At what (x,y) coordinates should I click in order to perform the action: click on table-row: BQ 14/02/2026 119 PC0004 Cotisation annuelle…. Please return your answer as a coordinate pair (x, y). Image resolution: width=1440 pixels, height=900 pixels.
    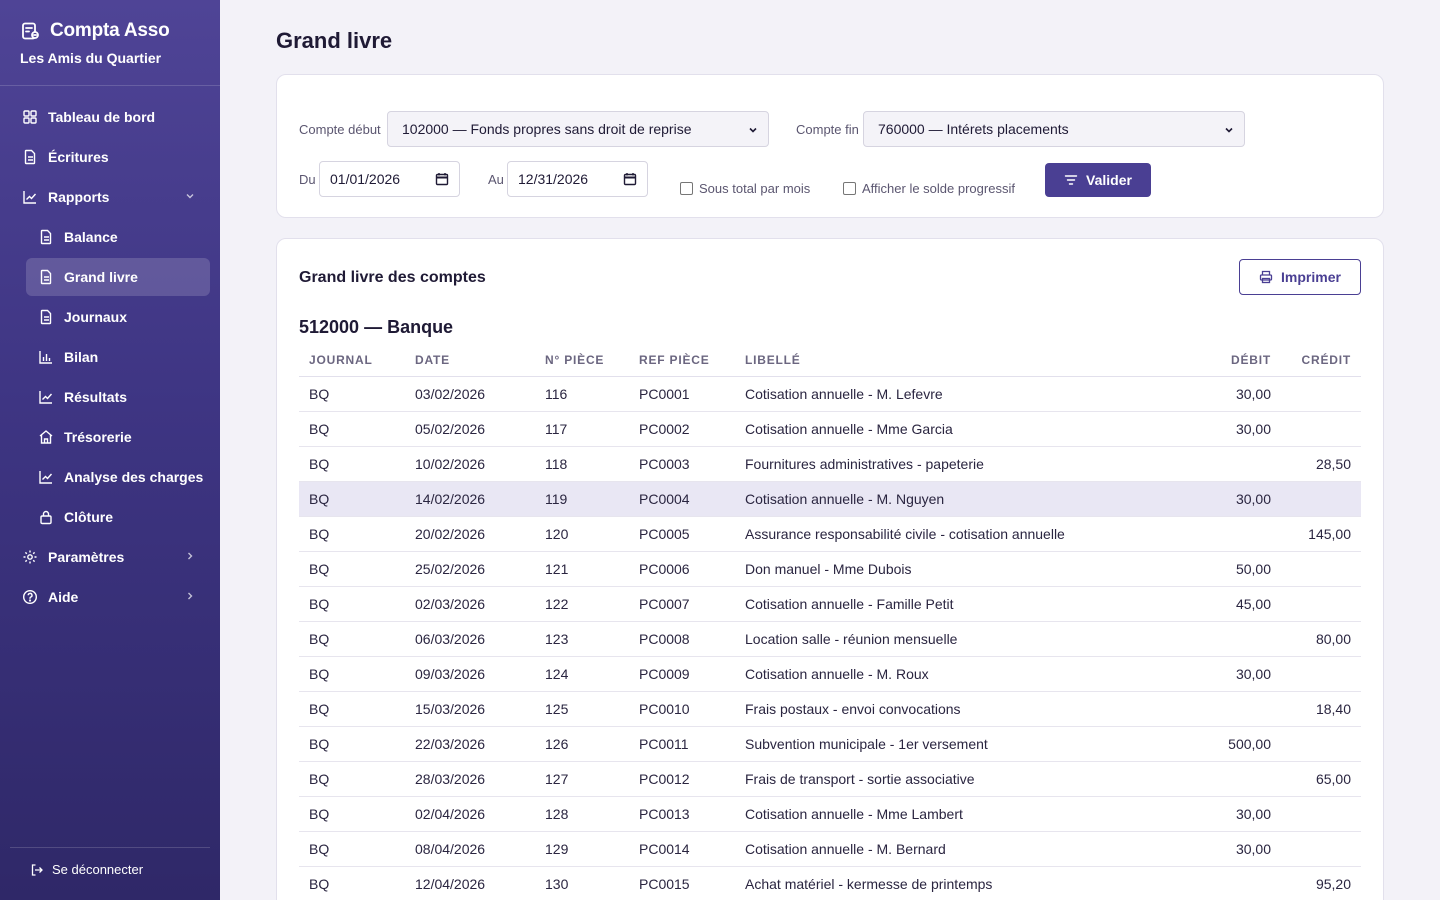
    Looking at the image, I should click on (830, 499).